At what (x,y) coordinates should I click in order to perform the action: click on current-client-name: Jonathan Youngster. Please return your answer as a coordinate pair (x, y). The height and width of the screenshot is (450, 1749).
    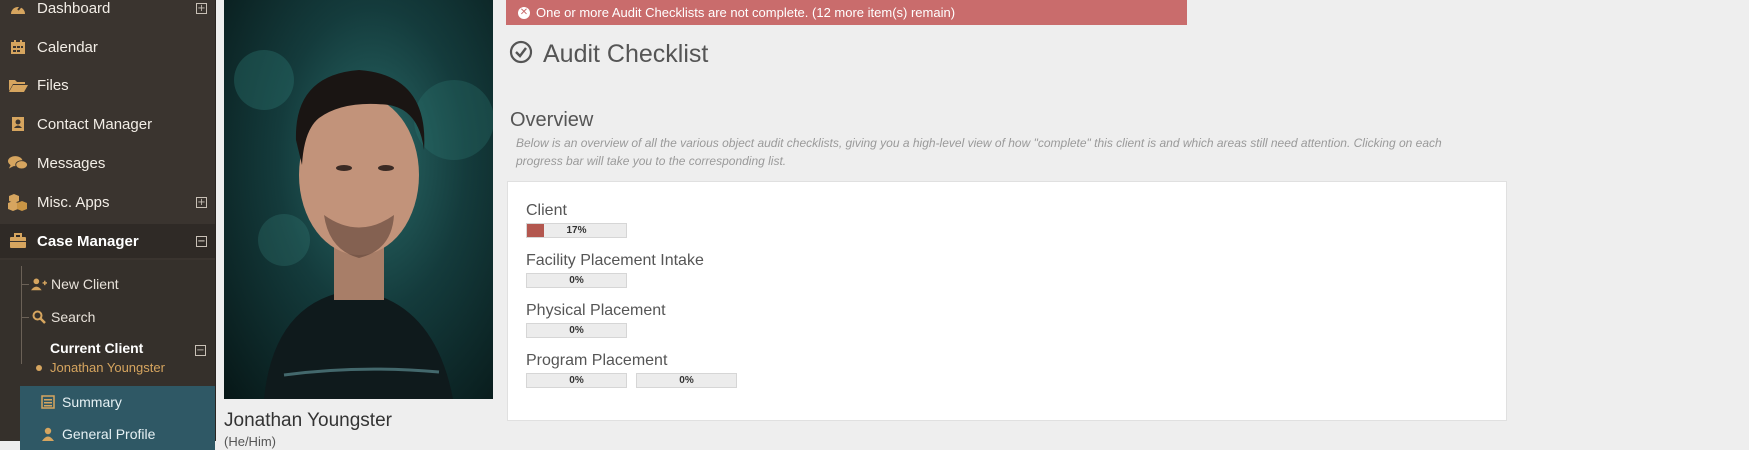
    Looking at the image, I should click on (100, 367).